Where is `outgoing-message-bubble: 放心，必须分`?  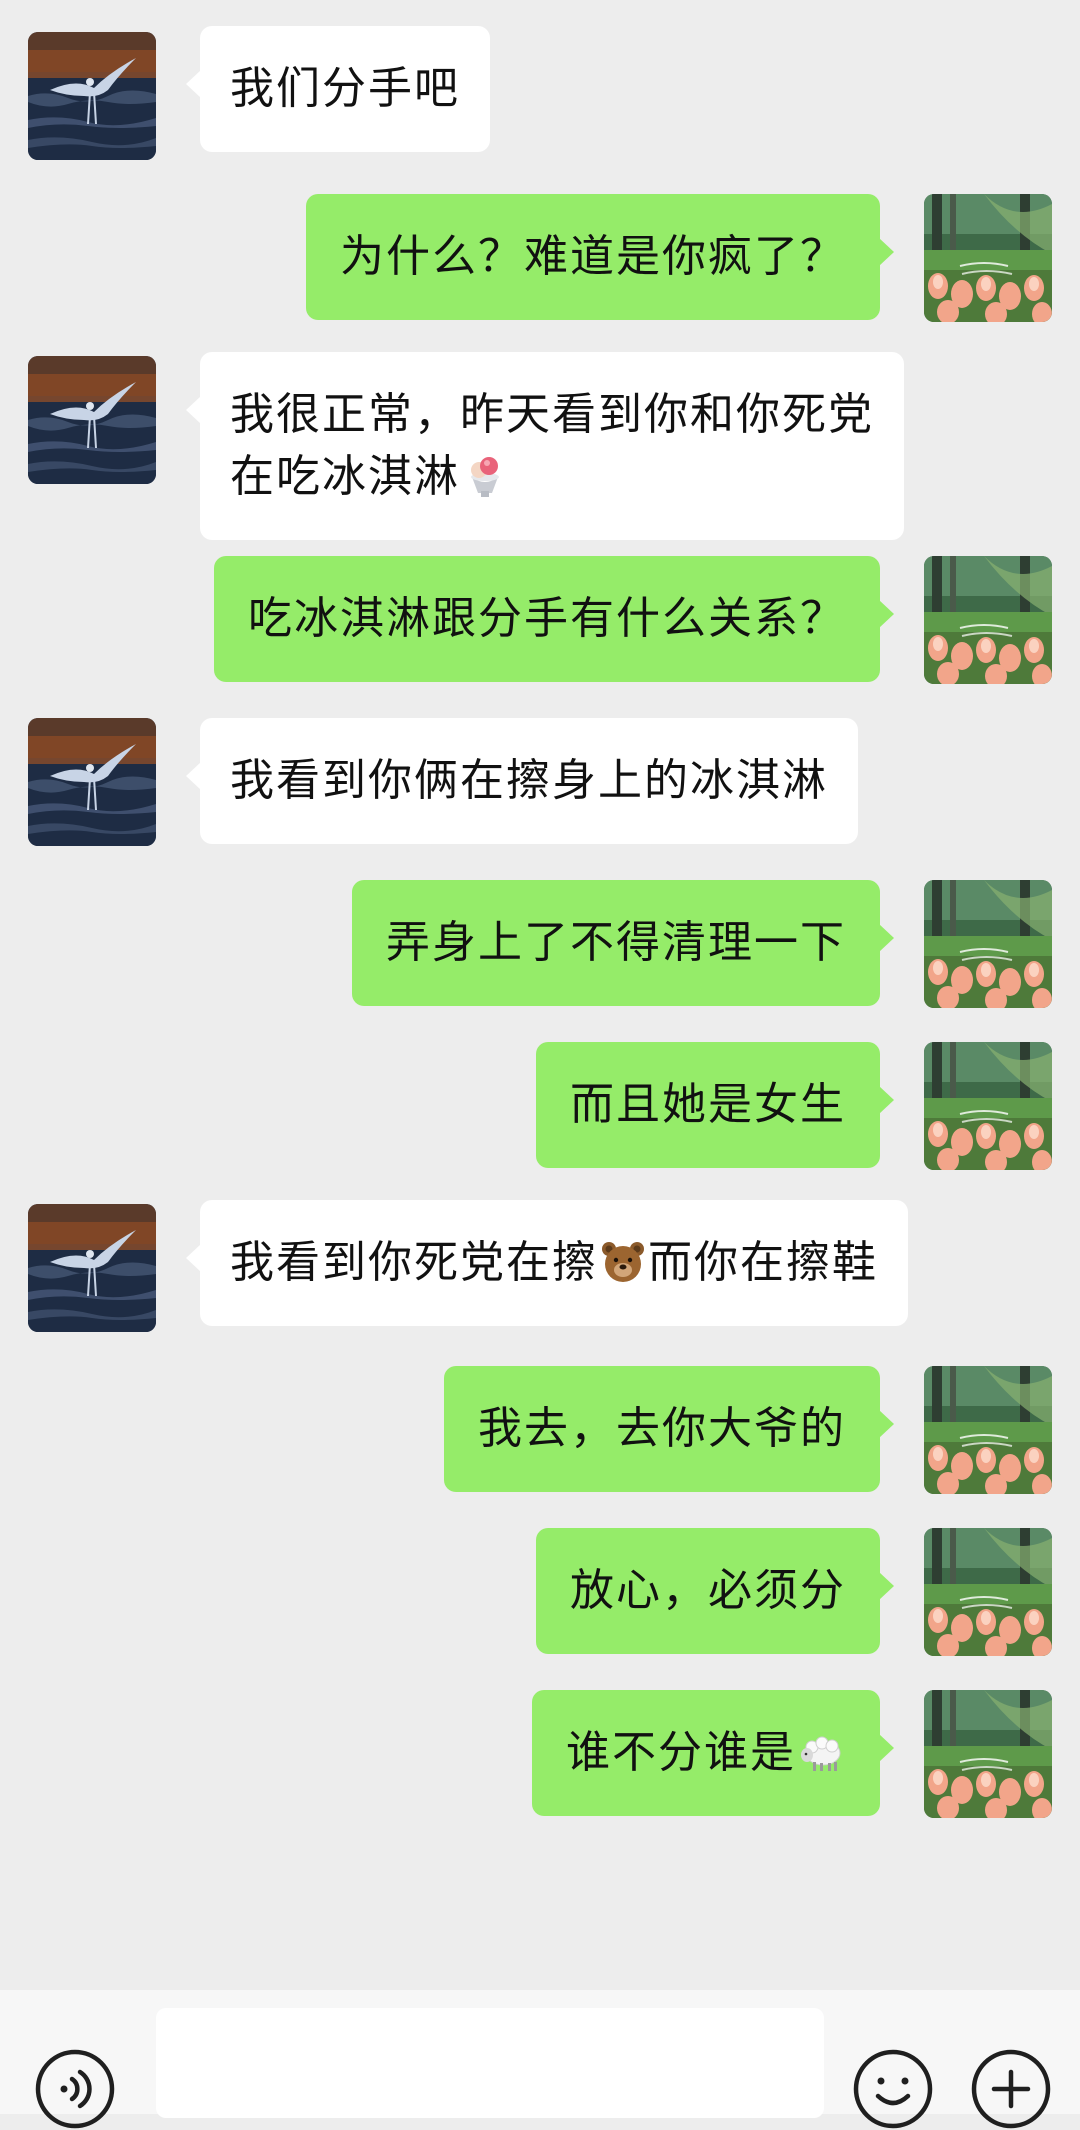 outgoing-message-bubble: 放心，必须分 is located at coordinates (715, 1591).